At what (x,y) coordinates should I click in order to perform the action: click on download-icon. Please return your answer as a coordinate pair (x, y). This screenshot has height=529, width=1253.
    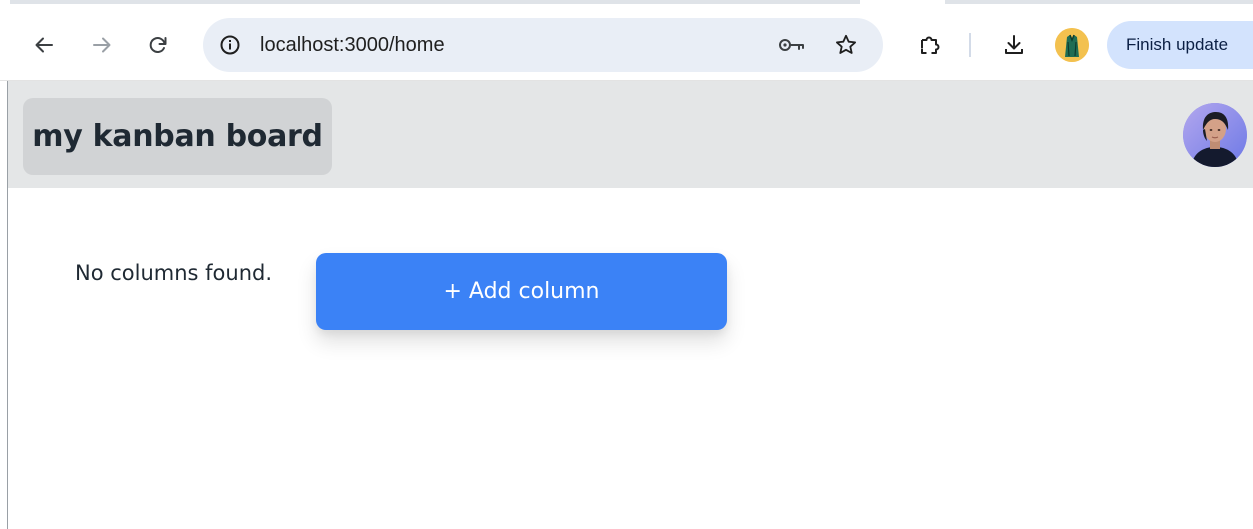
    Looking at the image, I should click on (1014, 44).